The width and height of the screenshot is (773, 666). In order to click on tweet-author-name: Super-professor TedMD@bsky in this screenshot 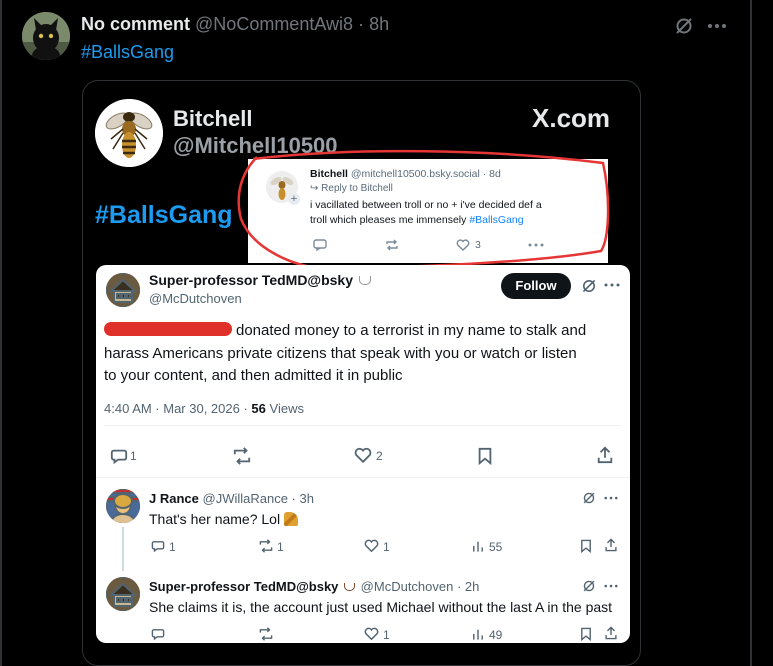, I will do `click(251, 280)`.